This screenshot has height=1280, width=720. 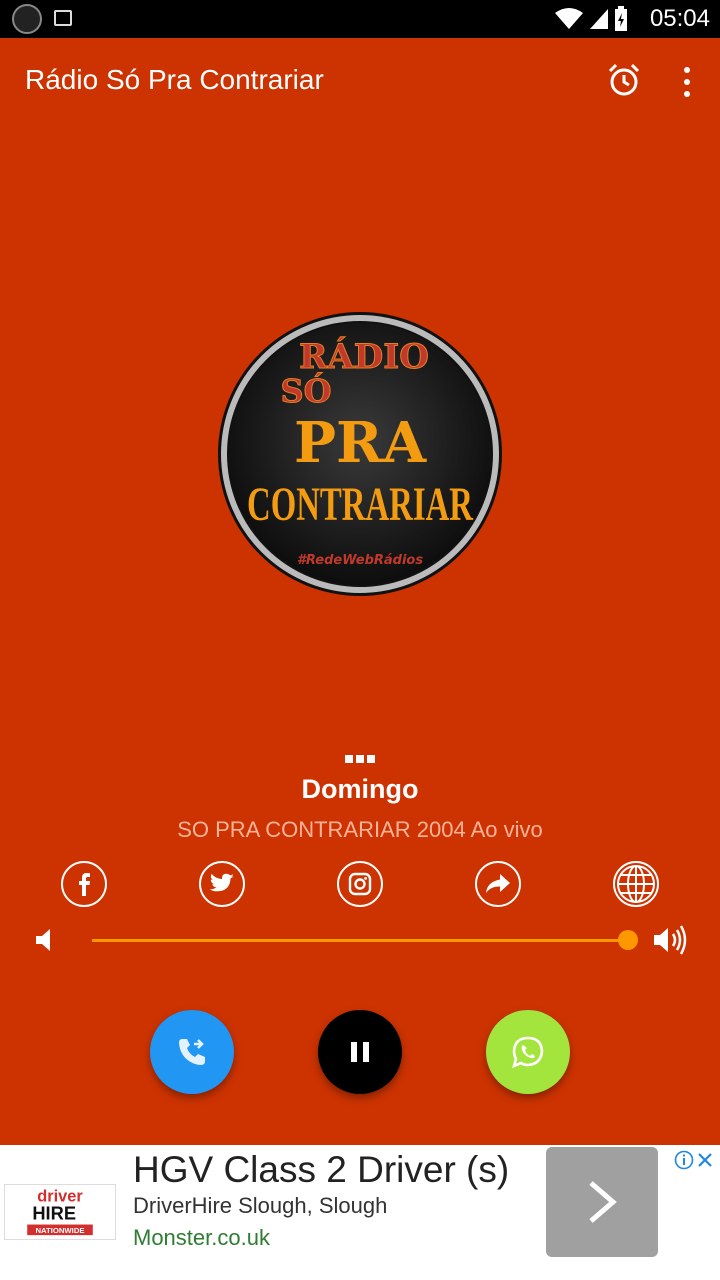 I want to click on call-button, so click(x=192, y=1052).